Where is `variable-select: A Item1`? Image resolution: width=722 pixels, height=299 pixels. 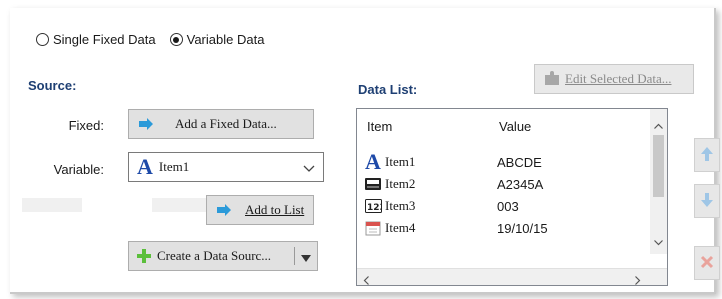 variable-select: A Item1 is located at coordinates (226, 167).